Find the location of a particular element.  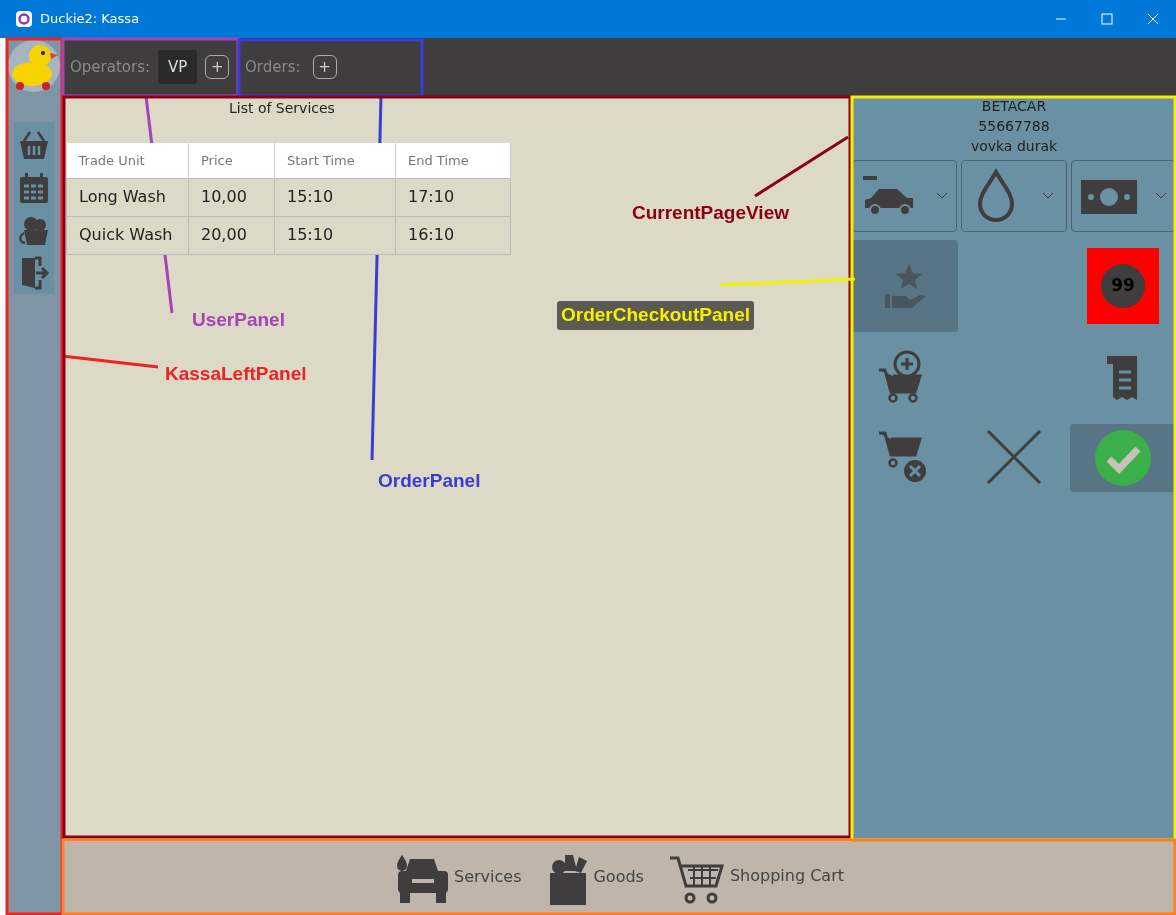

confirm-button is located at coordinates (1123, 458).